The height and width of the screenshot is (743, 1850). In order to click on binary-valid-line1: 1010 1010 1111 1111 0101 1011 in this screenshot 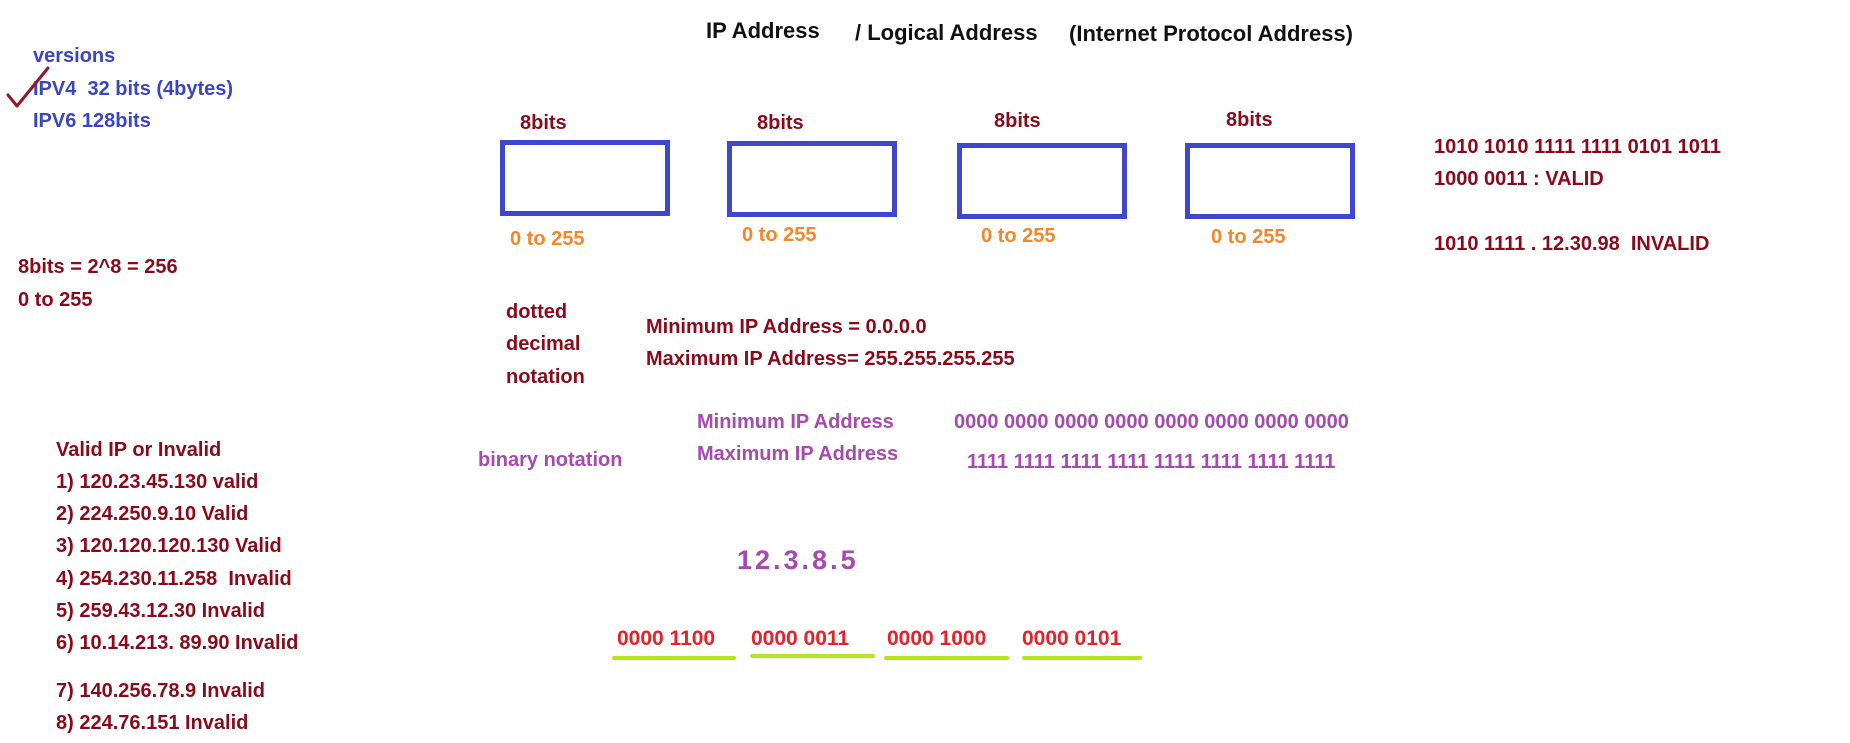, I will do `click(1578, 147)`.